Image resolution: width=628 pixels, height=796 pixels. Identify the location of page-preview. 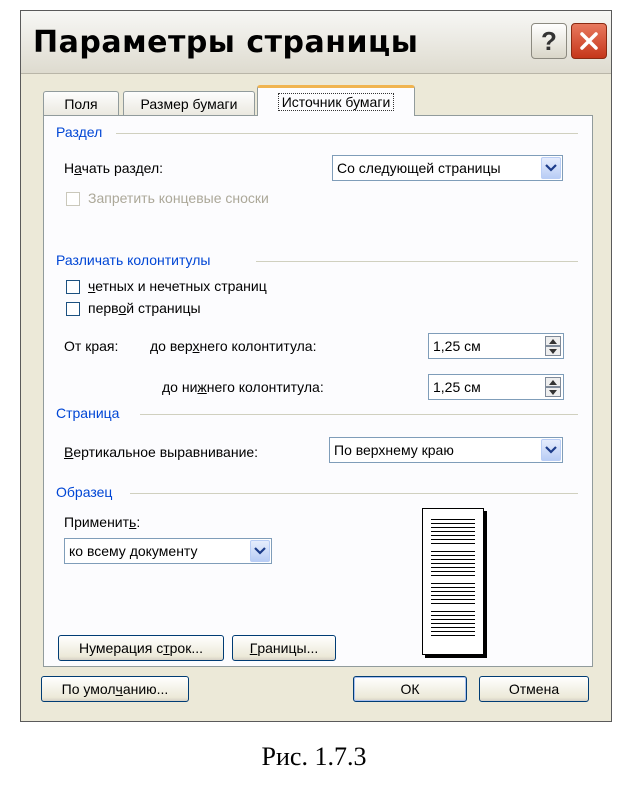
(453, 581).